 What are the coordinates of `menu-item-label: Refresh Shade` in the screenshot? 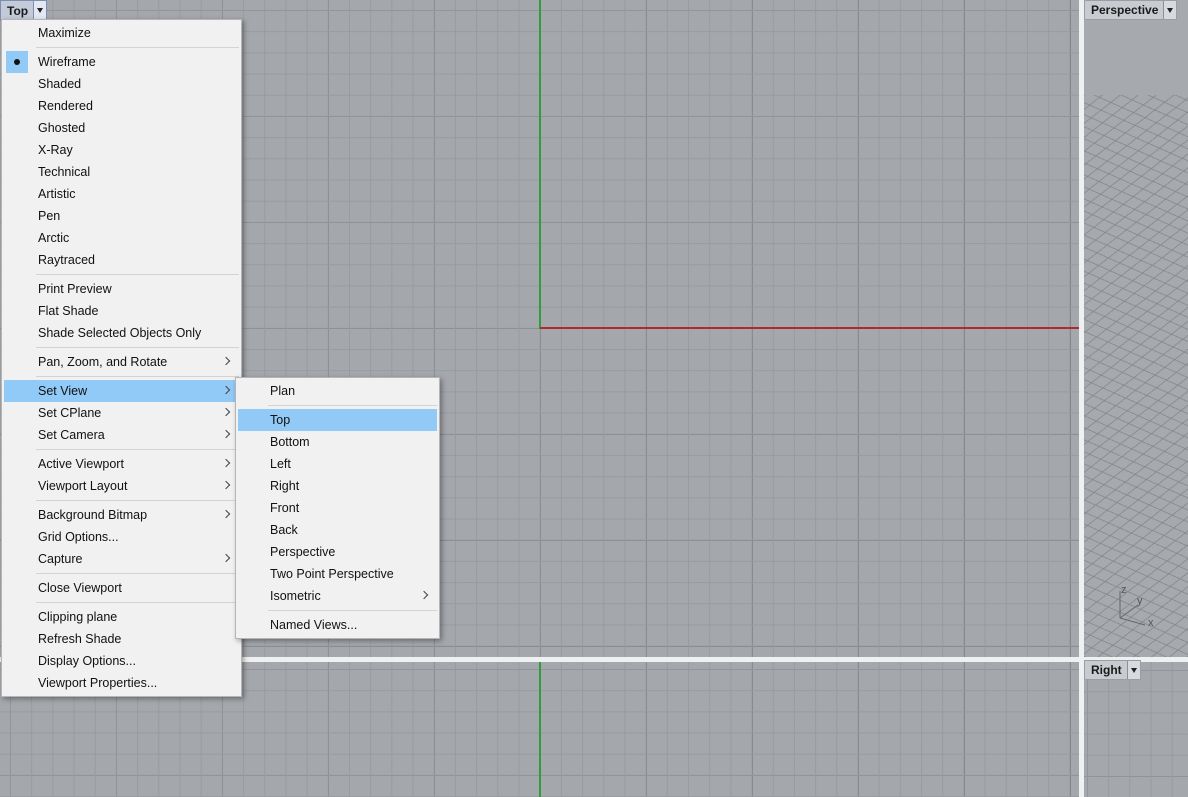 It's located at (80, 639).